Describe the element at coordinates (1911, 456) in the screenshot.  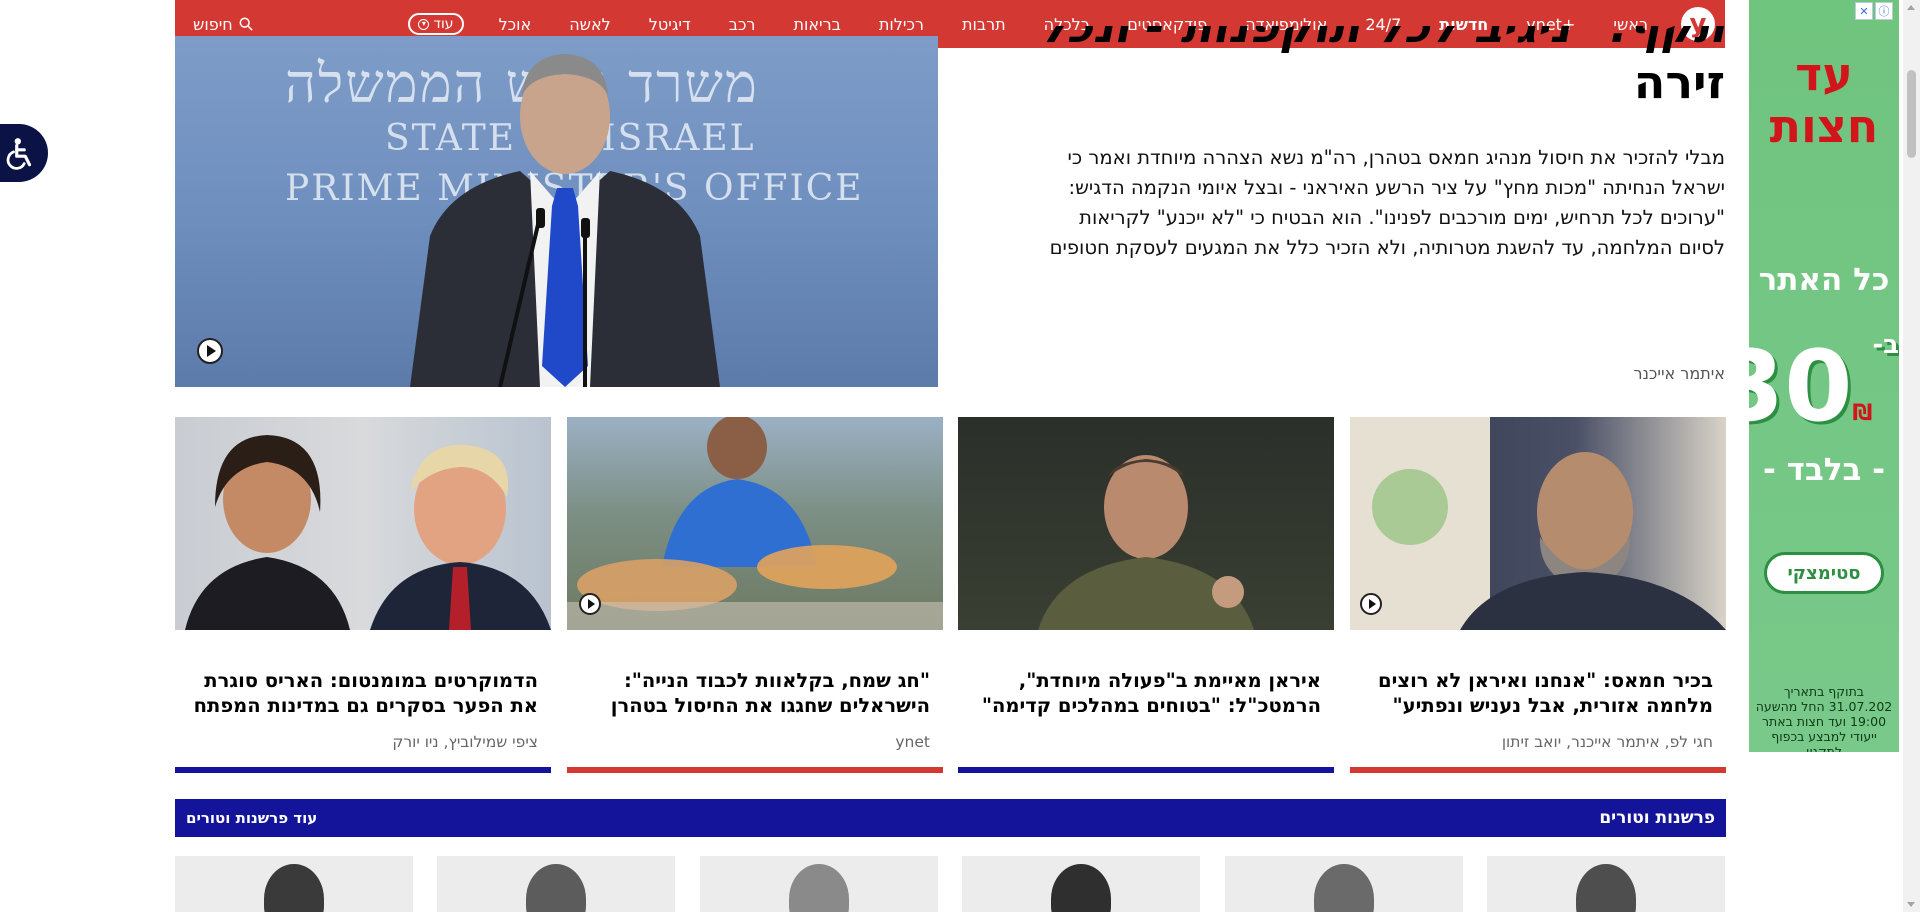
I see `page-scrollbar` at that location.